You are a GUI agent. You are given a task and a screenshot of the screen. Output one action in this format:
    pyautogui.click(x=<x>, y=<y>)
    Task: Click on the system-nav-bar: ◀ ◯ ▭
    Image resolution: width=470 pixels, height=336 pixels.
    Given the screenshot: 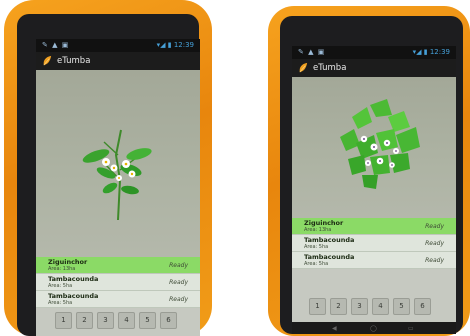 What is the action you would take?
    pyautogui.click(x=374, y=328)
    